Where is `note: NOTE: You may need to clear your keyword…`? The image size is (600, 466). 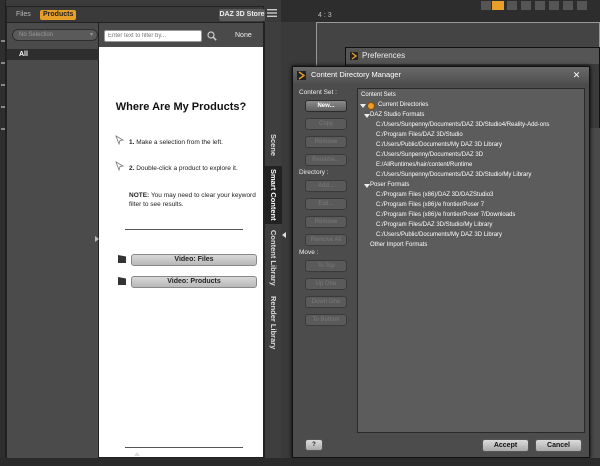
note: NOTE: You may need to clear your keyword… is located at coordinates (193, 200).